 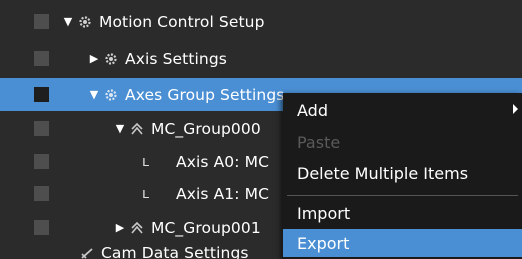 What do you see at coordinates (402, 243) in the screenshot?
I see `menu-item-export: Export` at bounding box center [402, 243].